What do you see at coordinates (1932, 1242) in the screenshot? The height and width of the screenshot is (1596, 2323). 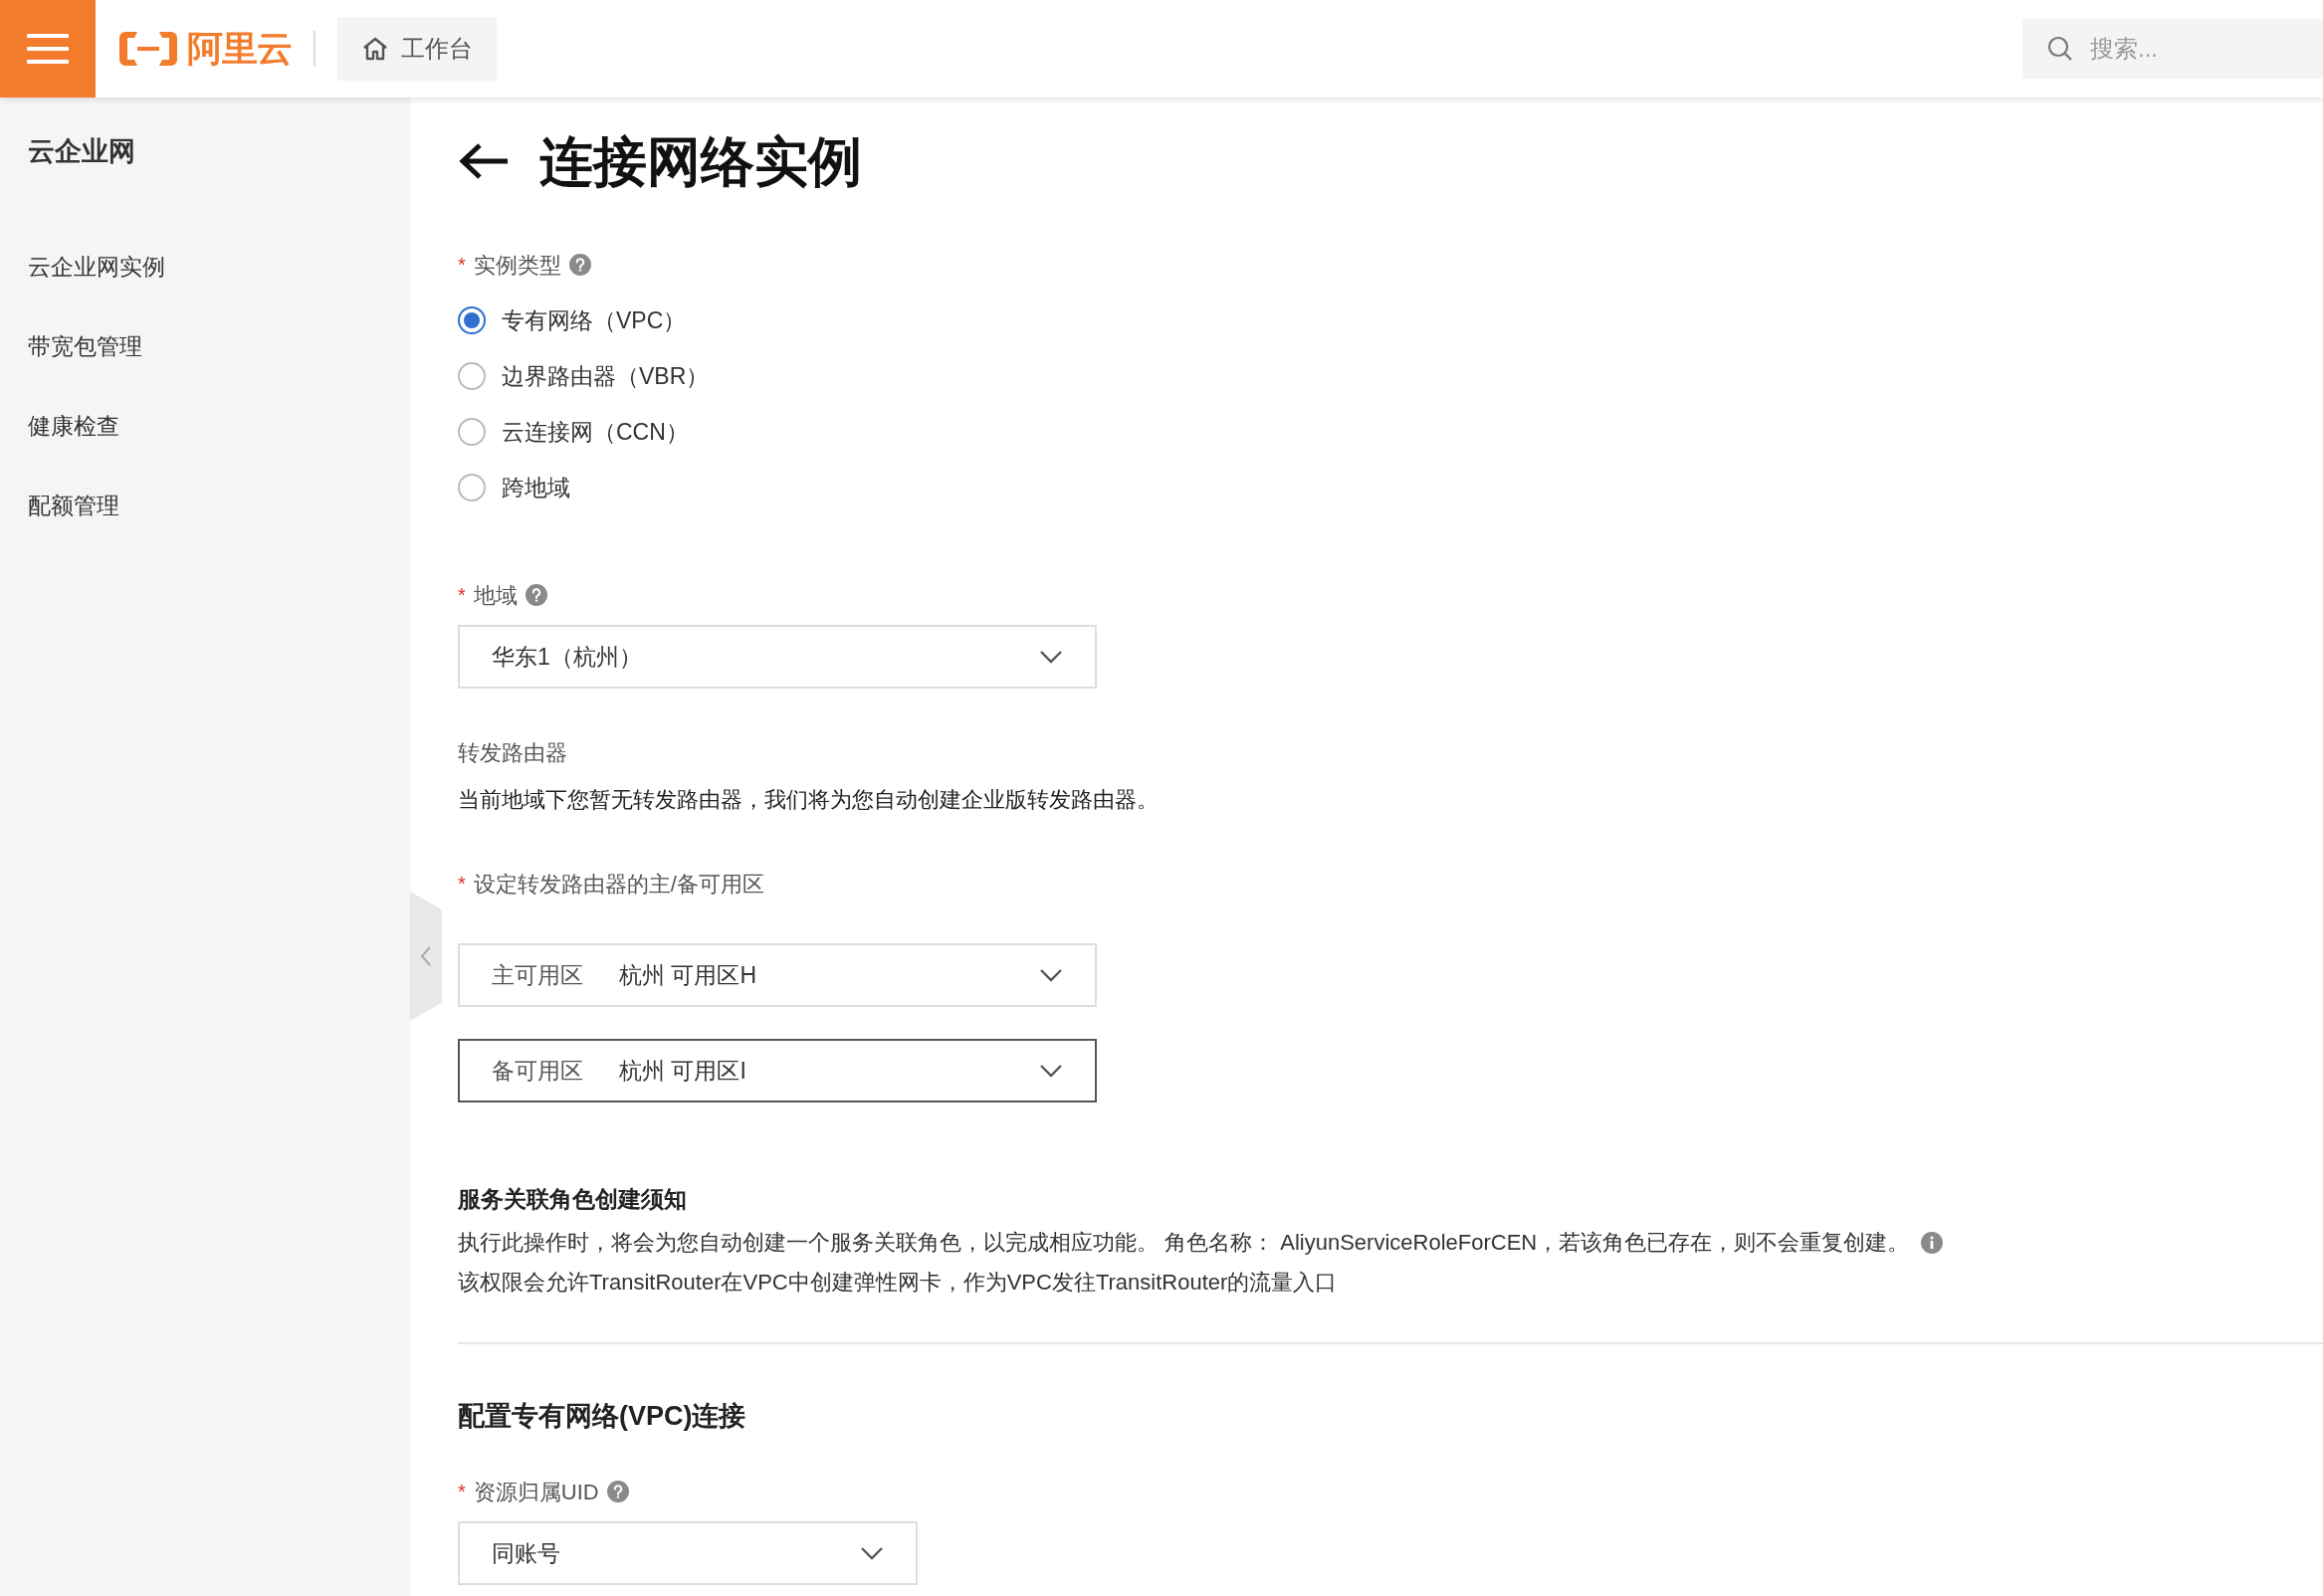 I see `info-icon` at bounding box center [1932, 1242].